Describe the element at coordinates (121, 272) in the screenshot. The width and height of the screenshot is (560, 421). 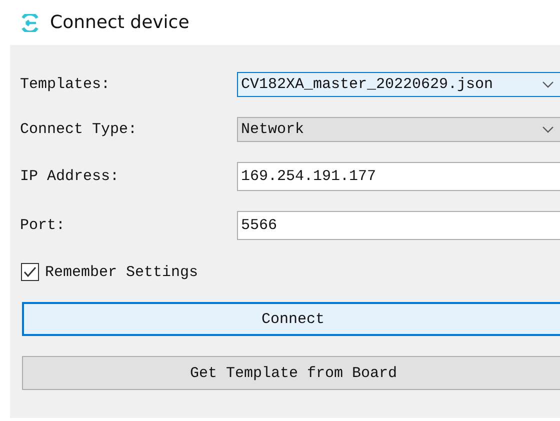
I see `checkbox-label: Remember Settings` at that location.